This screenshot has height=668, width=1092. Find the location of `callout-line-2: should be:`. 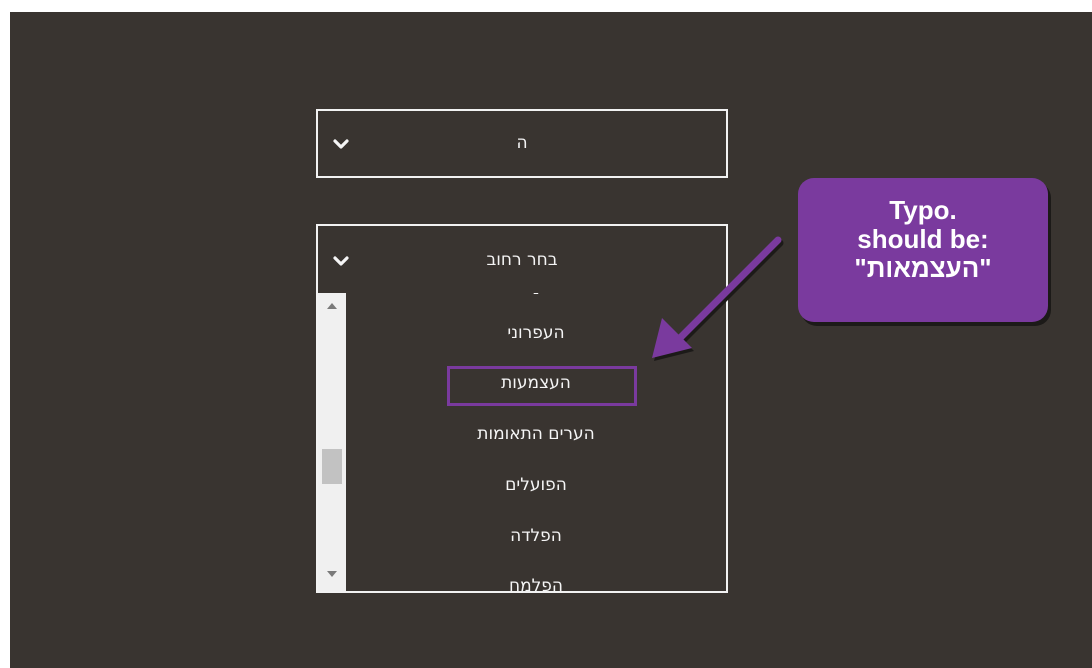

callout-line-2: should be: is located at coordinates (923, 239).